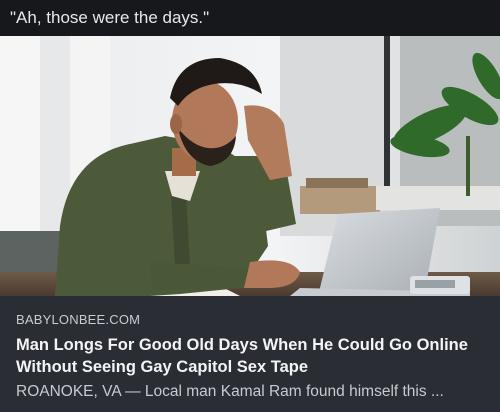 Image resolution: width=500 pixels, height=412 pixels. What do you see at coordinates (110, 17) in the screenshot?
I see `post-caption: "Ah, those were the days."` at bounding box center [110, 17].